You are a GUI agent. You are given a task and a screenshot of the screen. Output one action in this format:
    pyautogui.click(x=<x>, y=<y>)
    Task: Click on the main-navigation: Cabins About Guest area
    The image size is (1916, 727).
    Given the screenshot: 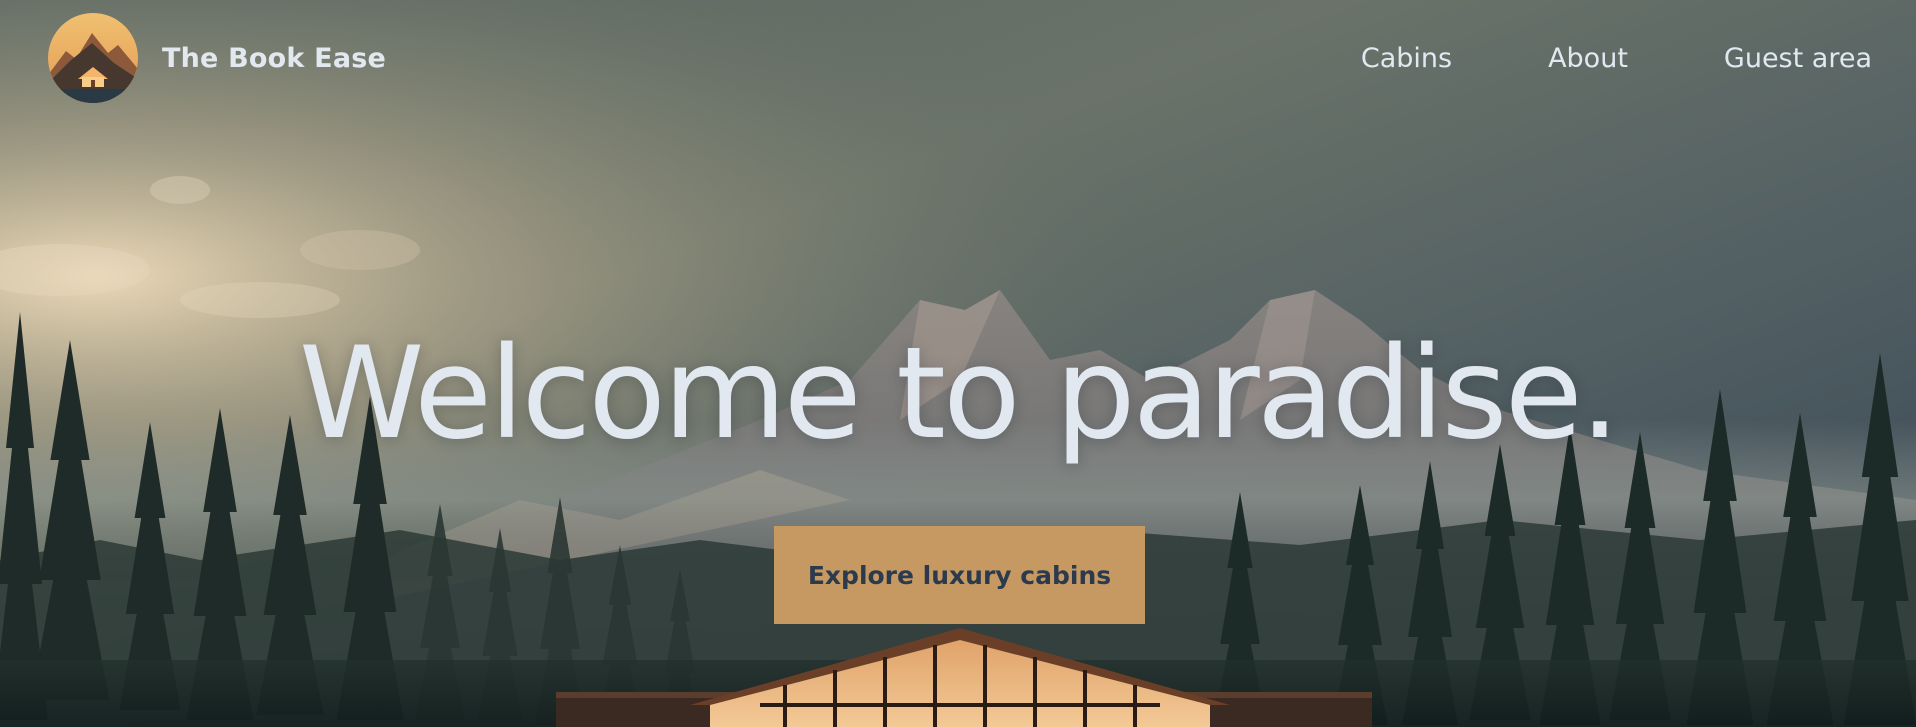 What is the action you would take?
    pyautogui.click(x=1616, y=58)
    